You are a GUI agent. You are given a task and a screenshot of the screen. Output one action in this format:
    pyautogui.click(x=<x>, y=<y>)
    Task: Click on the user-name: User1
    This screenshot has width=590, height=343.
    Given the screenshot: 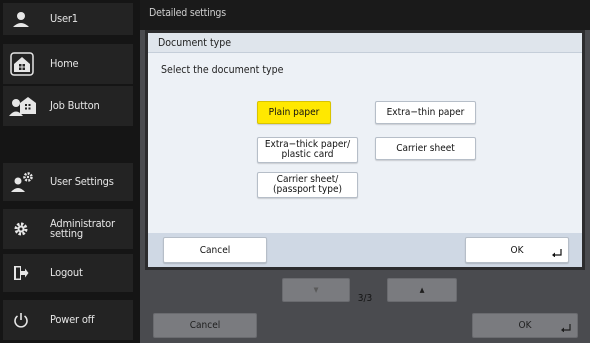 What is the action you would take?
    pyautogui.click(x=64, y=18)
    